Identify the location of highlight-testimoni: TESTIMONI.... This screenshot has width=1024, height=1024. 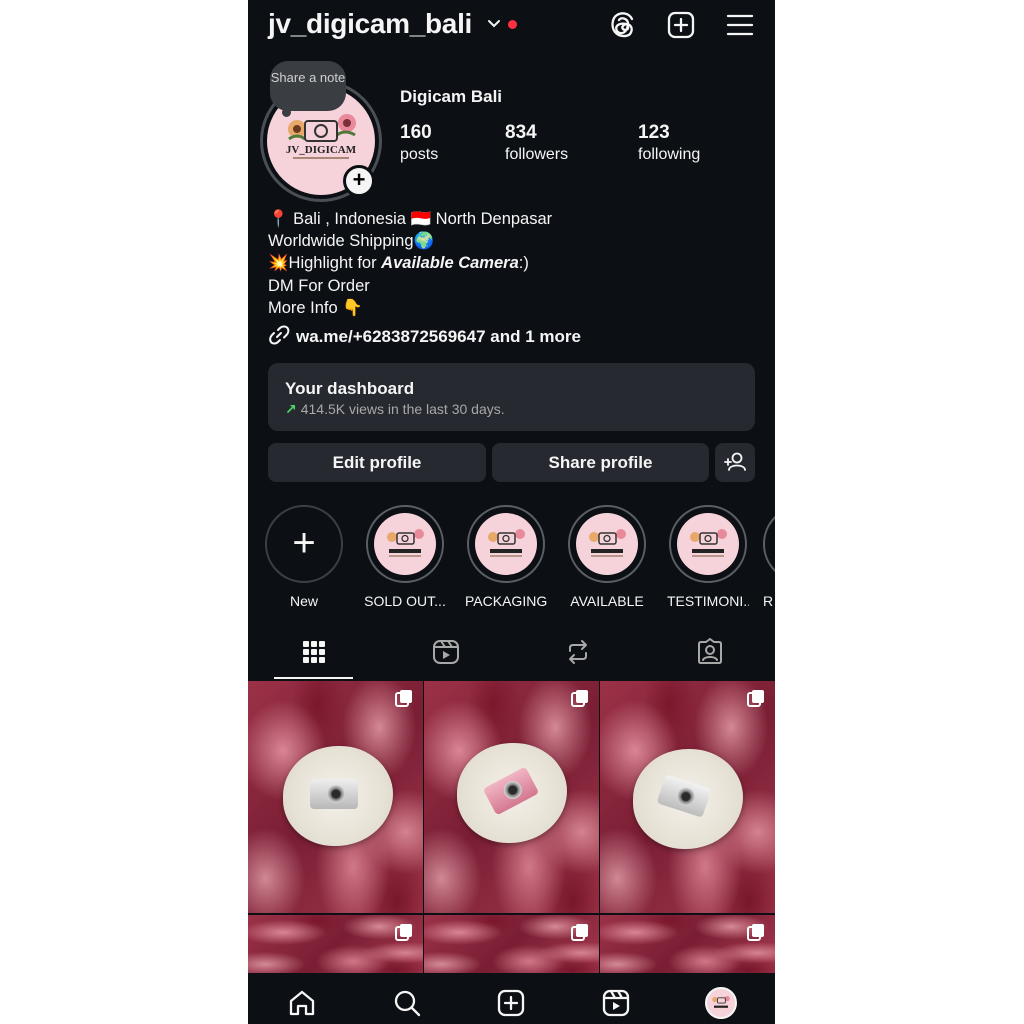
(708, 557).